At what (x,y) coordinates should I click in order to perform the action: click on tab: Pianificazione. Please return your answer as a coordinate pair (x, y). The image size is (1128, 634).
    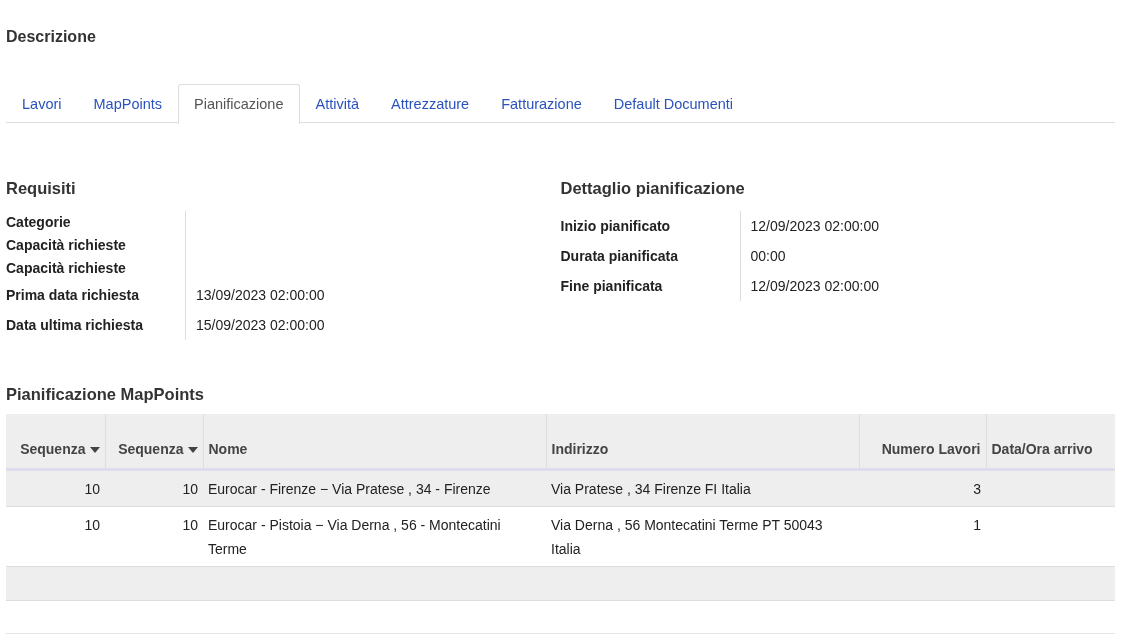
    Looking at the image, I should click on (239, 104).